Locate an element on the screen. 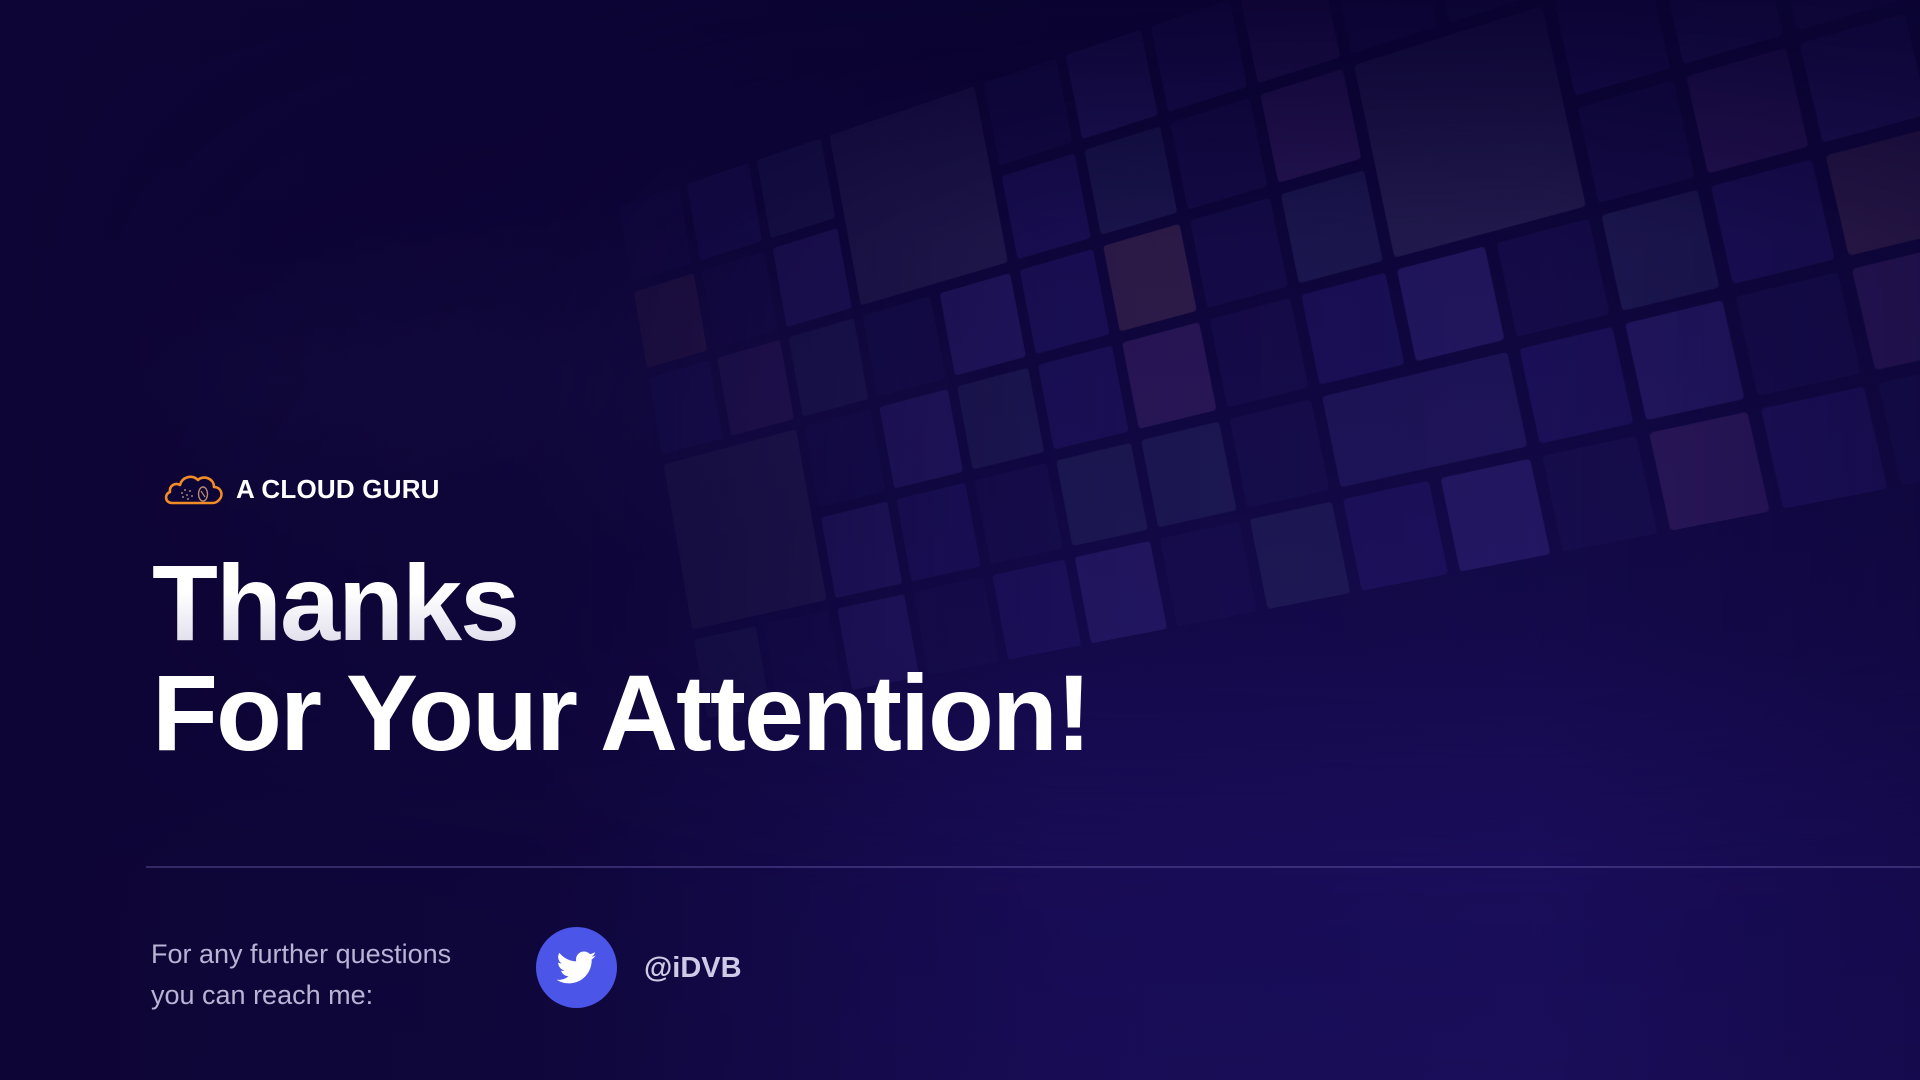 This screenshot has height=1080, width=1920. brand-logo: A CLOUD GURU is located at coordinates (301, 489).